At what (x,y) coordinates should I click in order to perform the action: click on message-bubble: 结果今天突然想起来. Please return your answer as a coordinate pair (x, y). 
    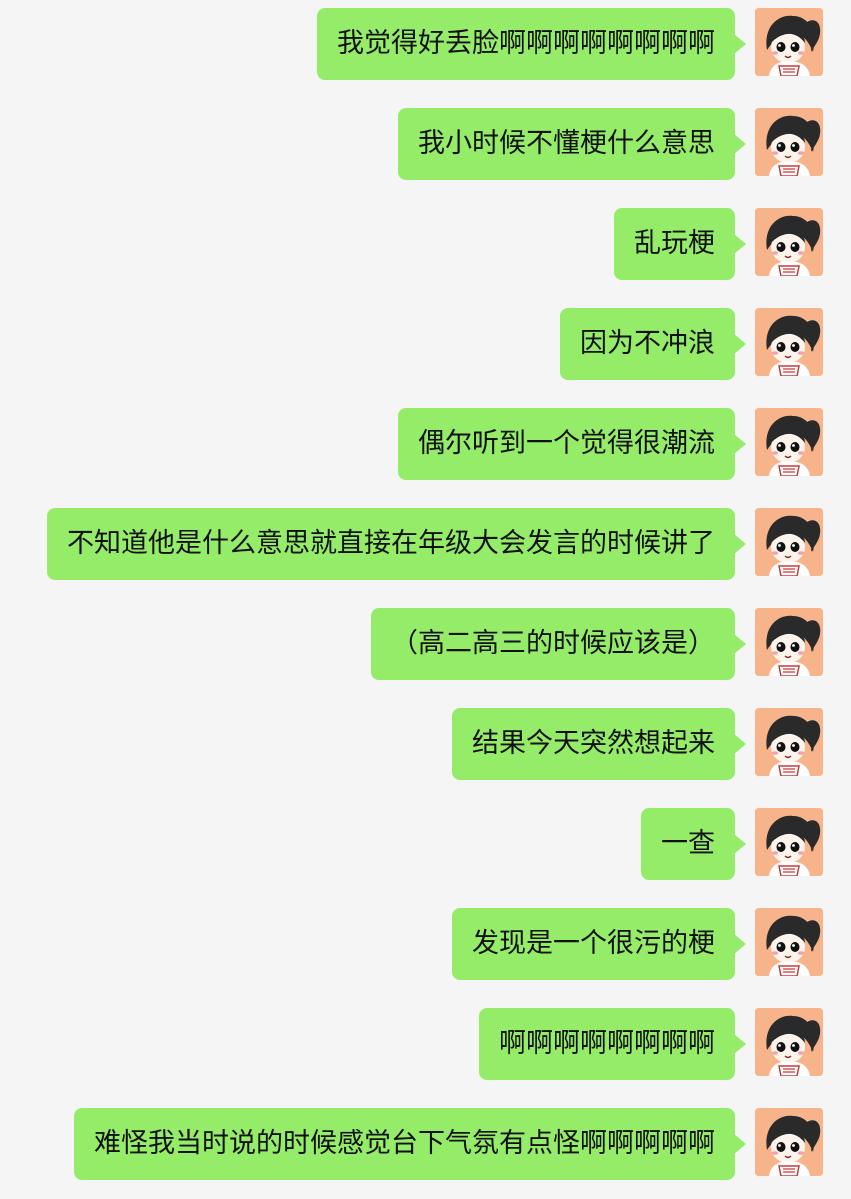
    Looking at the image, I should click on (599, 744).